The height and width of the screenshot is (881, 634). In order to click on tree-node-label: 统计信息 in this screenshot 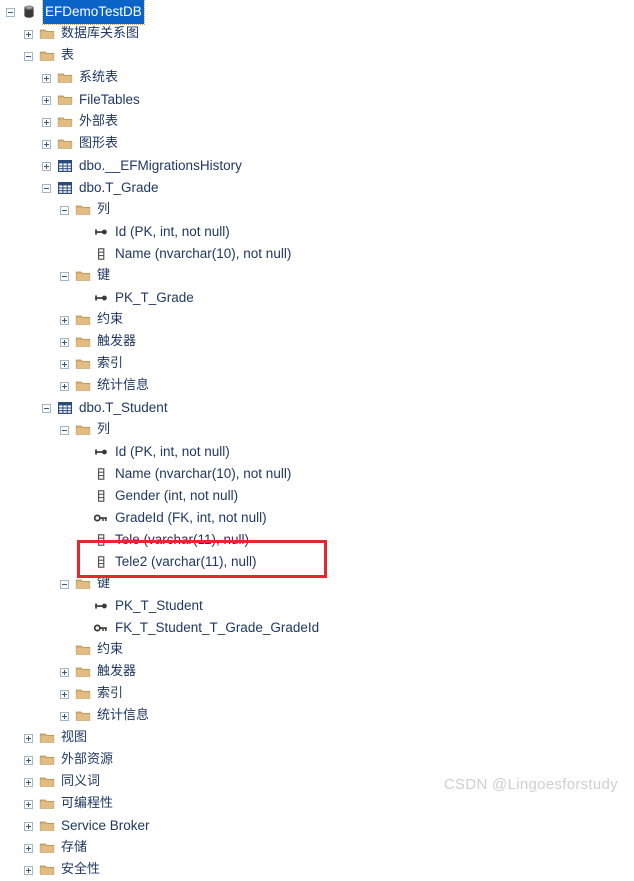, I will do `click(123, 385)`.